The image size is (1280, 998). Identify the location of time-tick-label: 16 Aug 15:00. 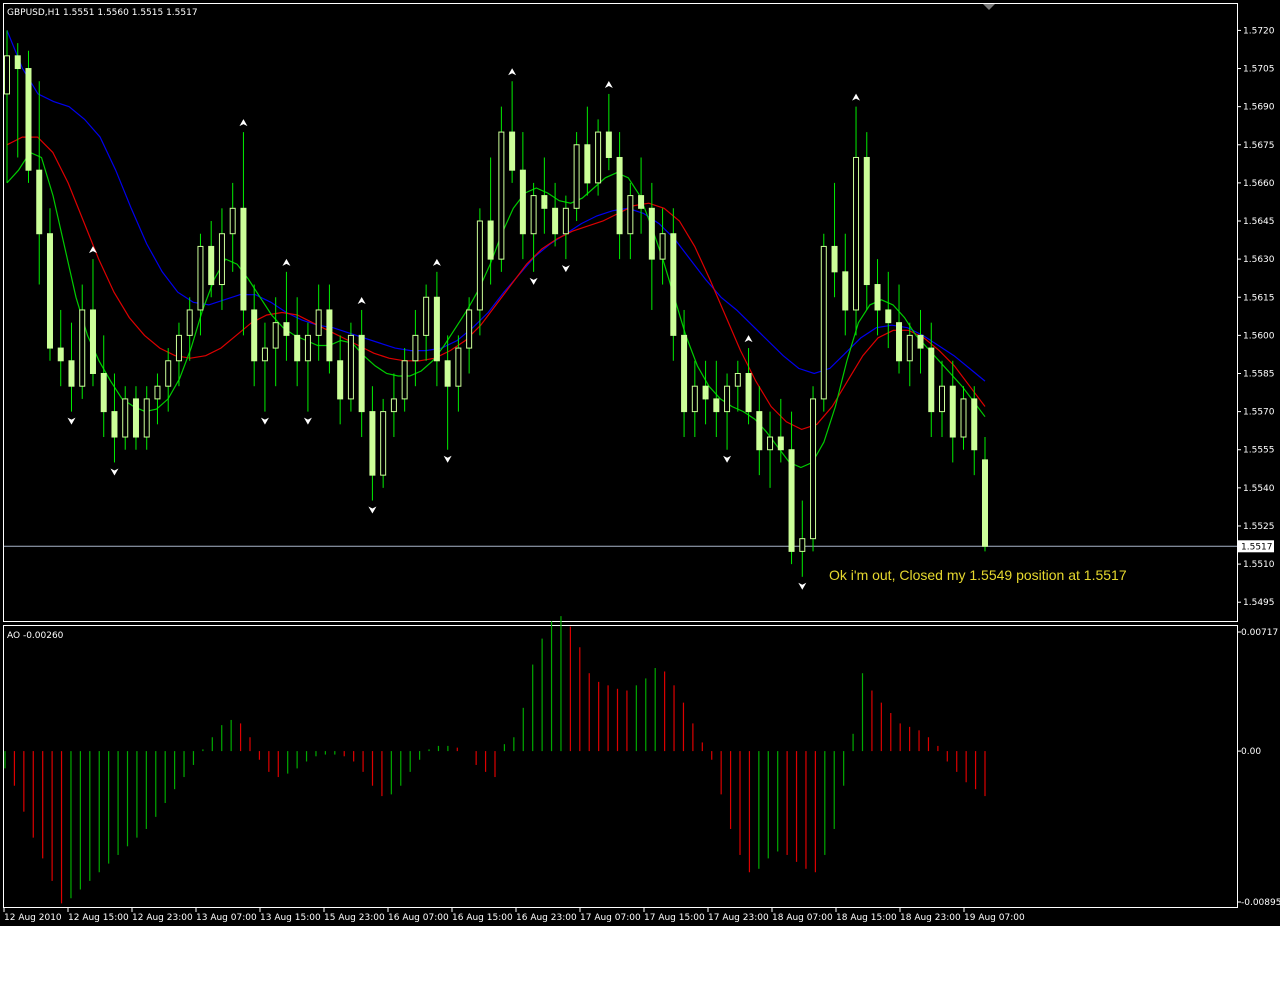
(482, 918).